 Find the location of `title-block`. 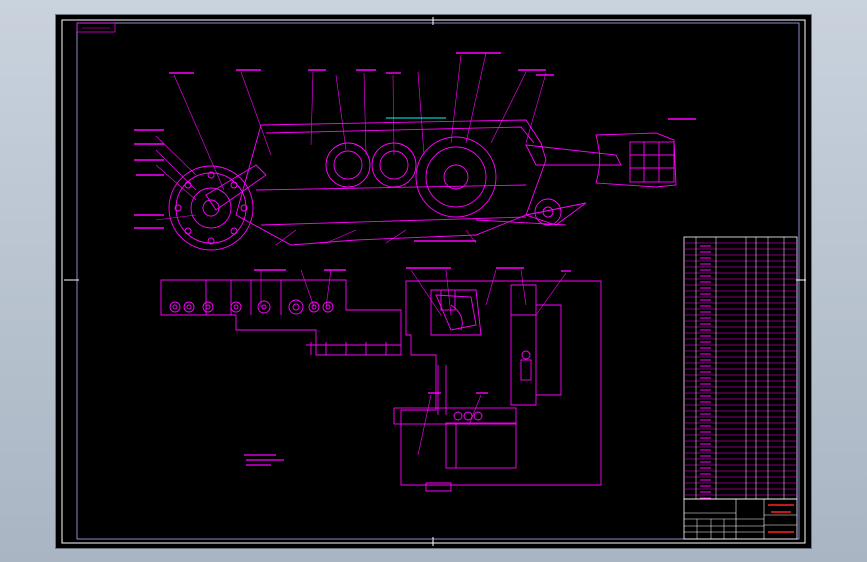

title-block is located at coordinates (740, 519).